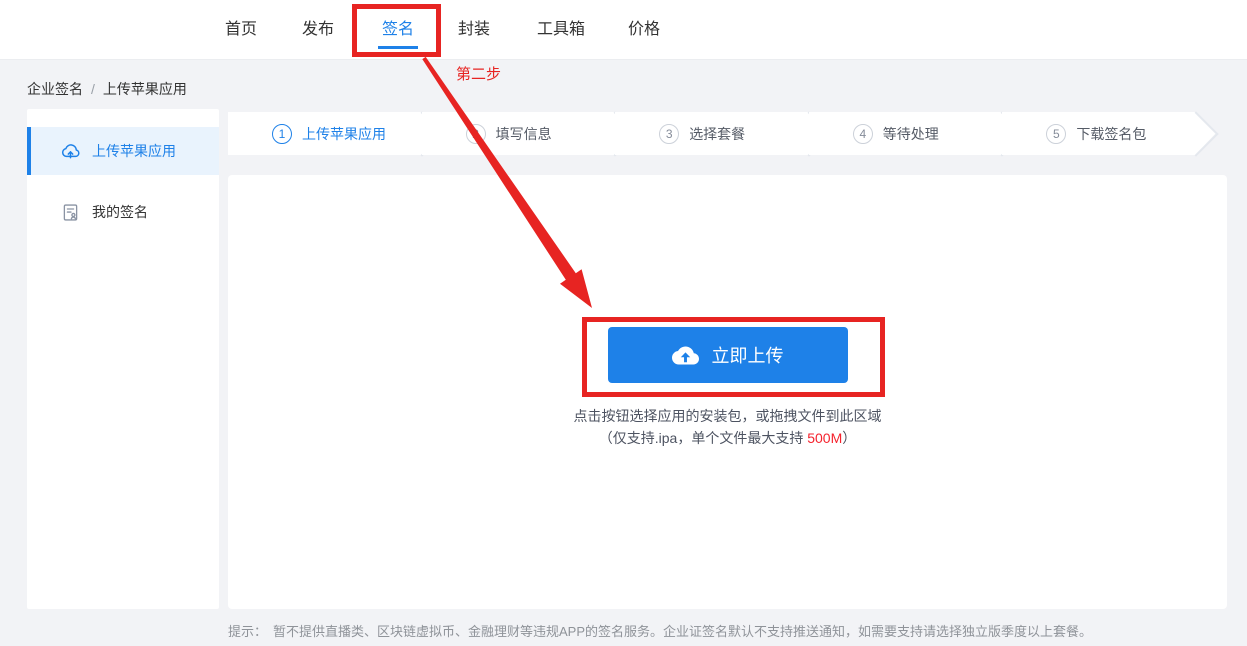  I want to click on step-fill-info: 2 填写信息, so click(518, 133).